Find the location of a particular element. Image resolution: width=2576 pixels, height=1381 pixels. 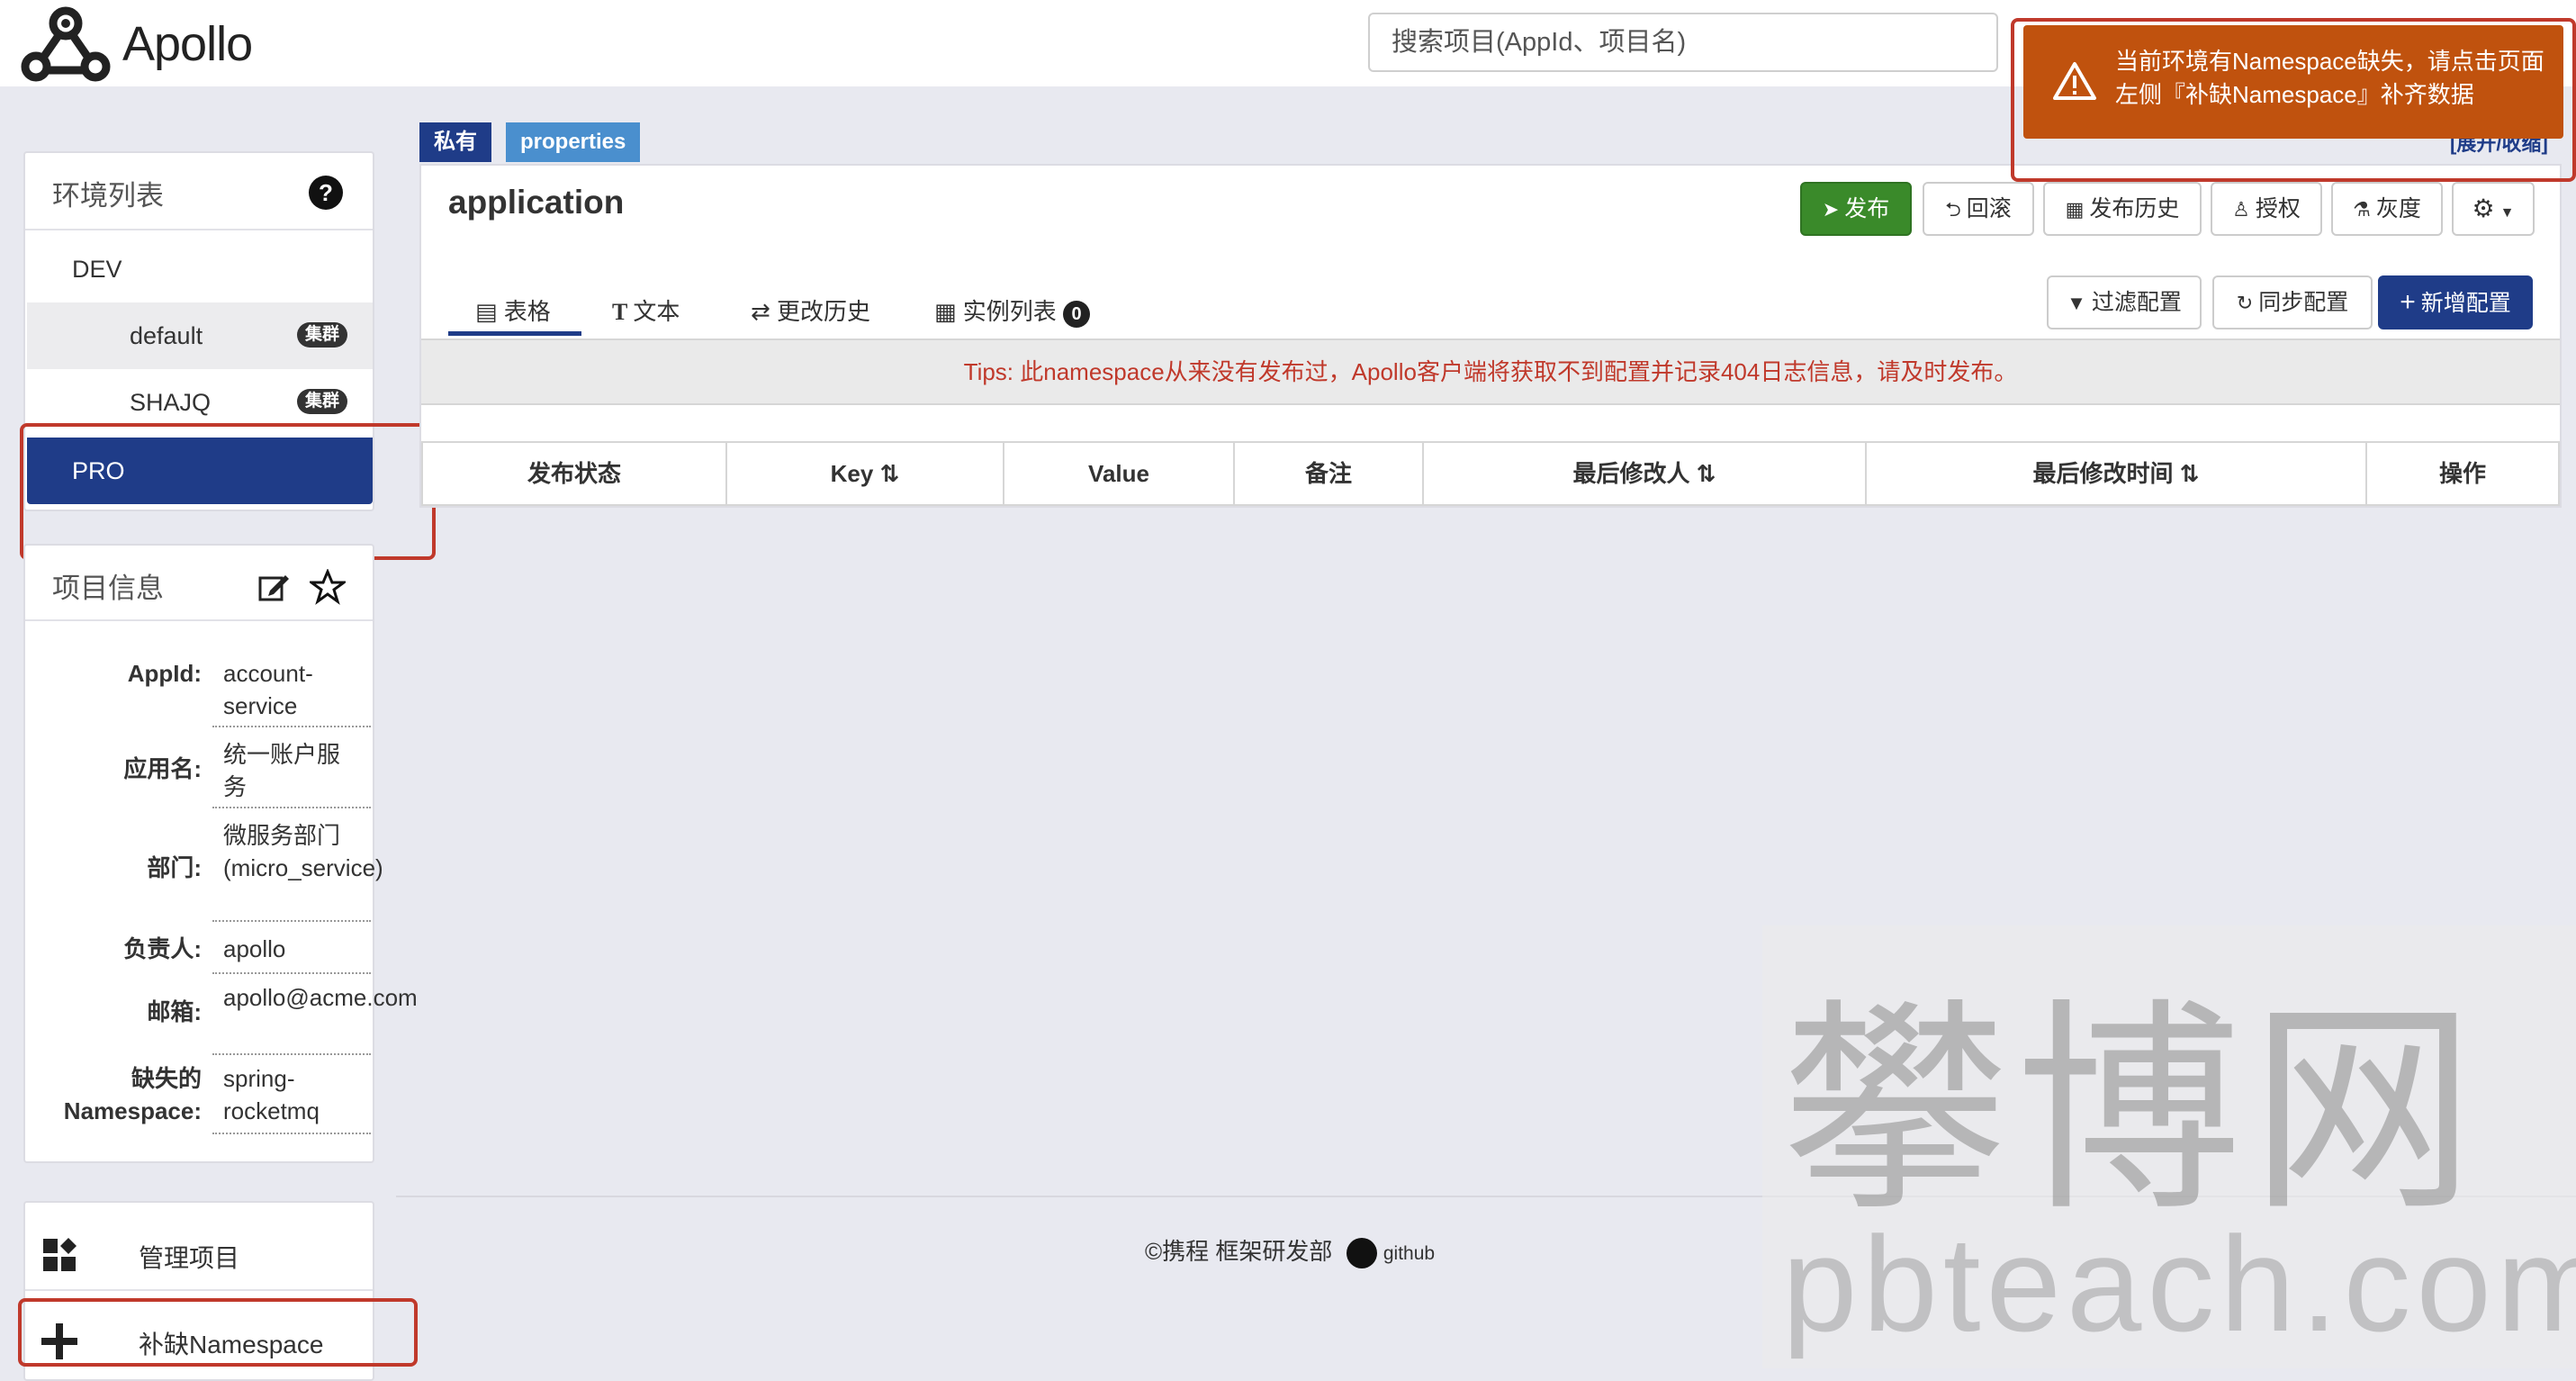

active-tab-indicator is located at coordinates (514, 333).